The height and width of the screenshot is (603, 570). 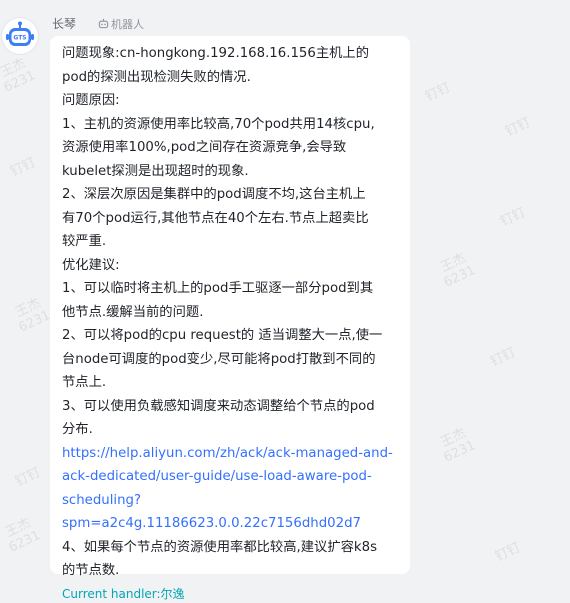 What do you see at coordinates (215, 218) in the screenshot?
I see `message-line: 有70个pod运行,其他节点在40个左右.节点上超卖比` at bounding box center [215, 218].